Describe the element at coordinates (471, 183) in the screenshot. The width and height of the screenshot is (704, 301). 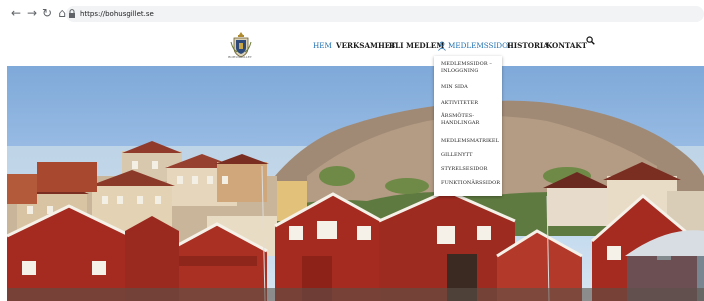
I see `dropdown-item-funktionarssidor: FUNKTIONÄRSSIDOR` at that location.